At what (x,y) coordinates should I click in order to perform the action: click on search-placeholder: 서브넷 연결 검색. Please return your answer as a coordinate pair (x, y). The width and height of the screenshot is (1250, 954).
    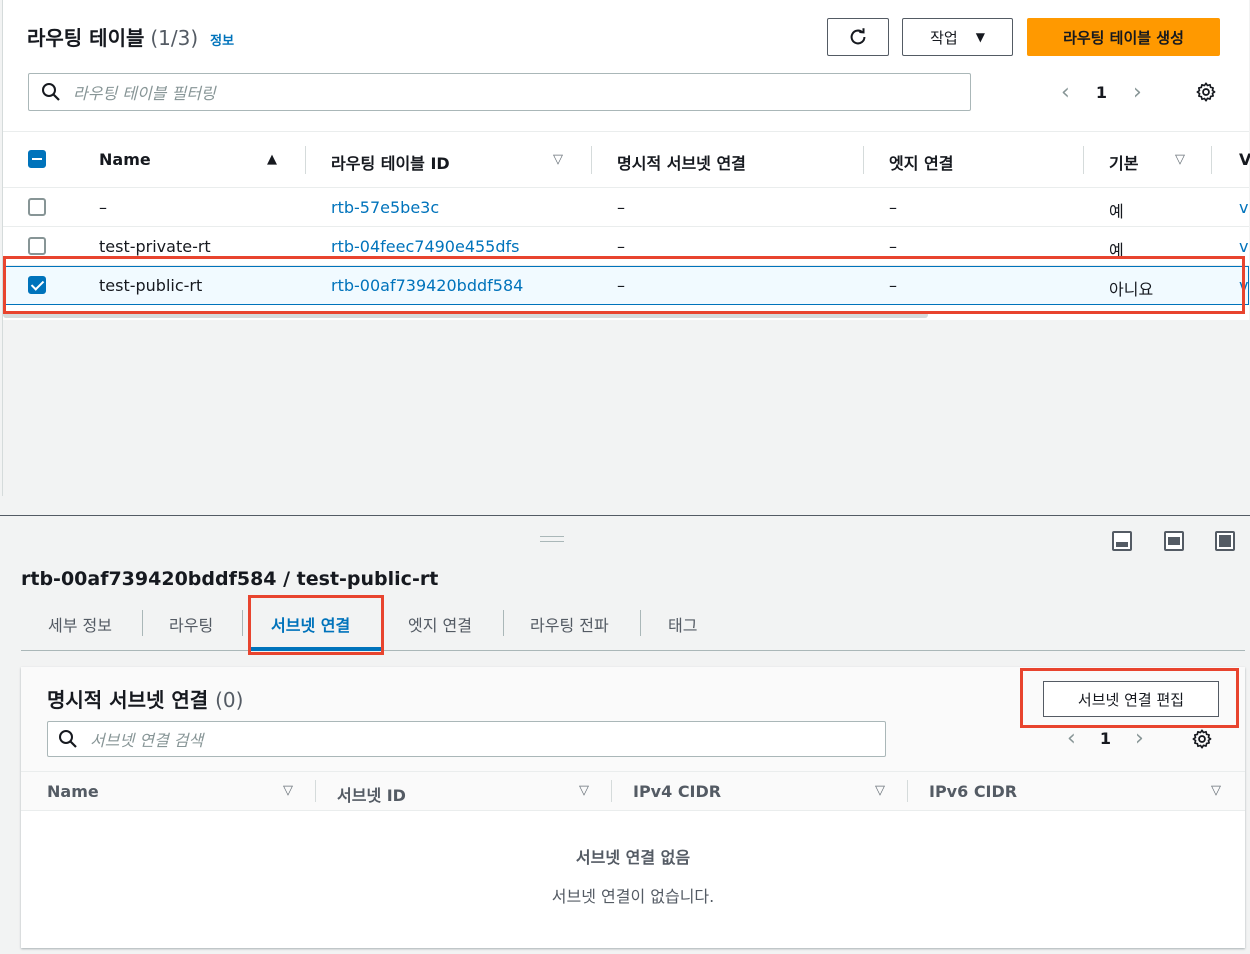
    Looking at the image, I should click on (147, 740).